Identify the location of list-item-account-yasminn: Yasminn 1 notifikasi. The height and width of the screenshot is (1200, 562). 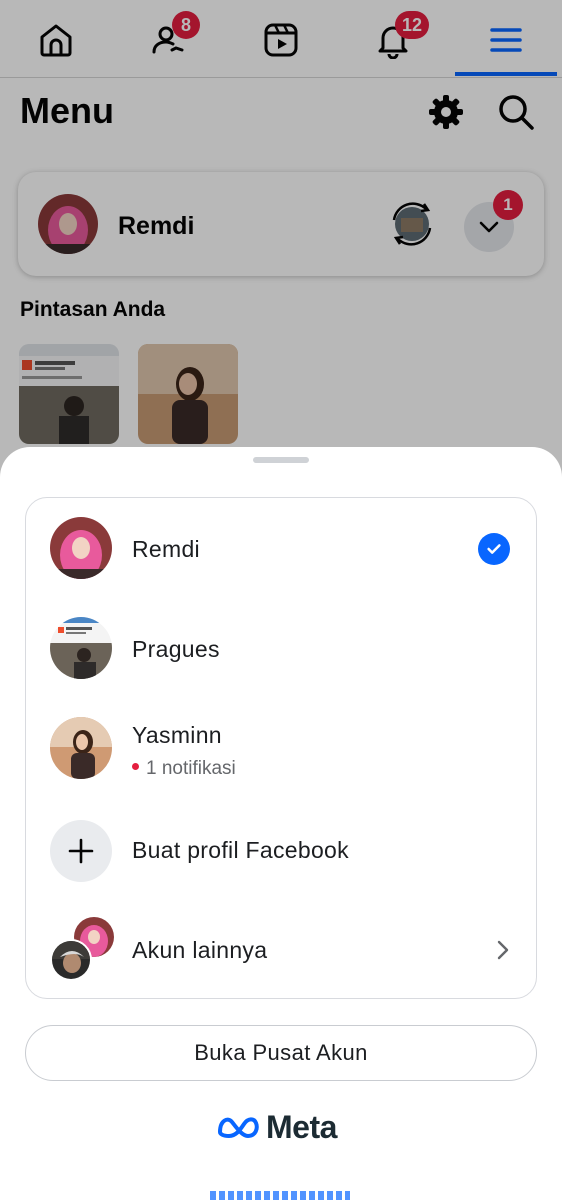
(282, 748).